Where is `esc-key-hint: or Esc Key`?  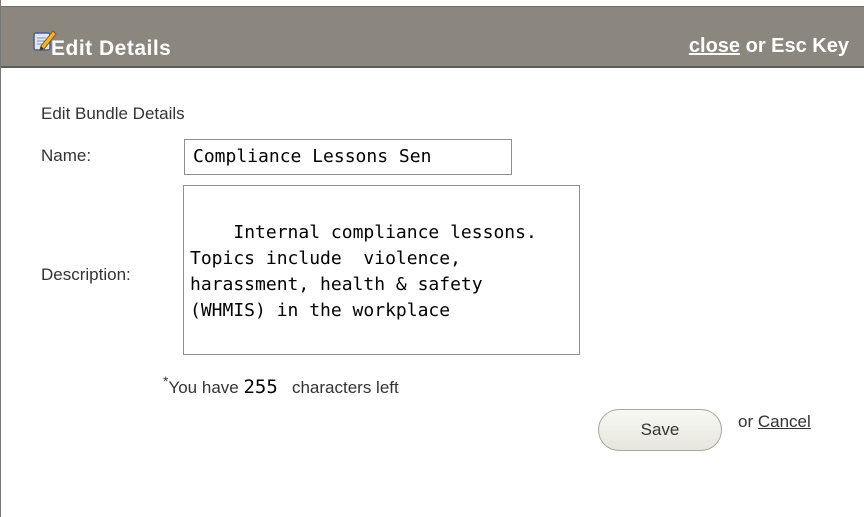 esc-key-hint: or Esc Key is located at coordinates (794, 46).